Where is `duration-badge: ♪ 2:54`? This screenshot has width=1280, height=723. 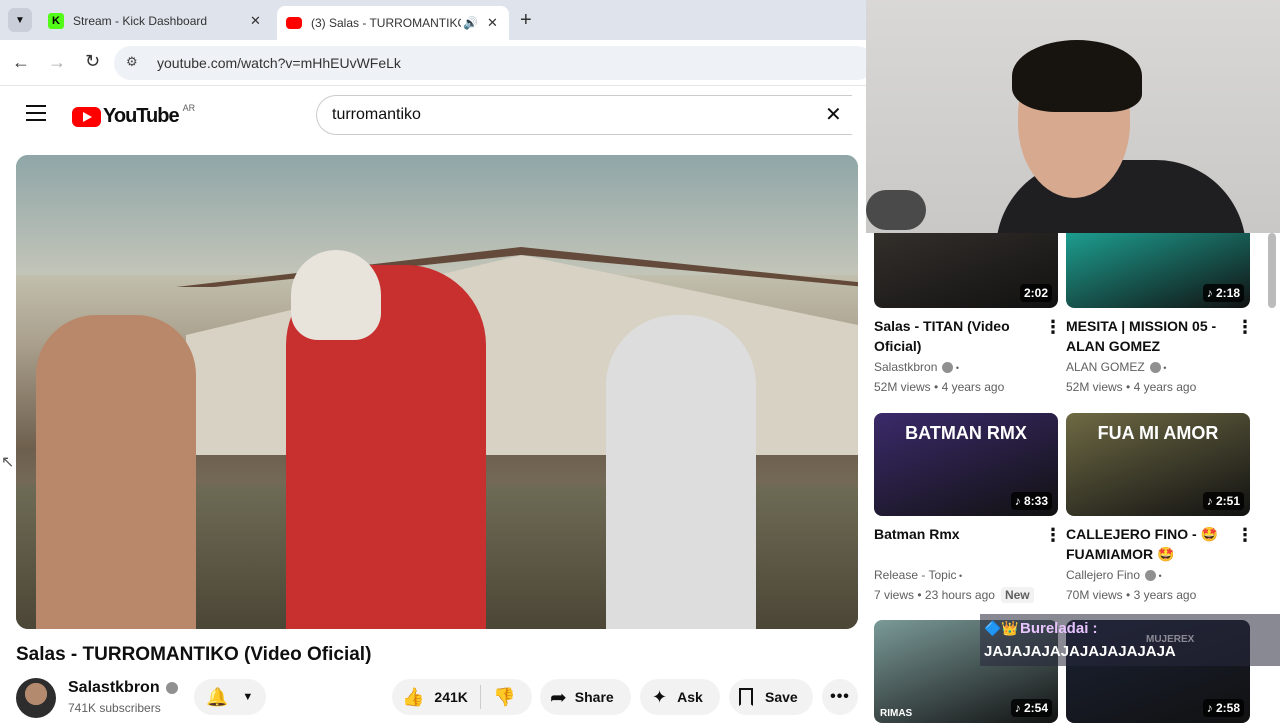 duration-badge: ♪ 2:54 is located at coordinates (1031, 708).